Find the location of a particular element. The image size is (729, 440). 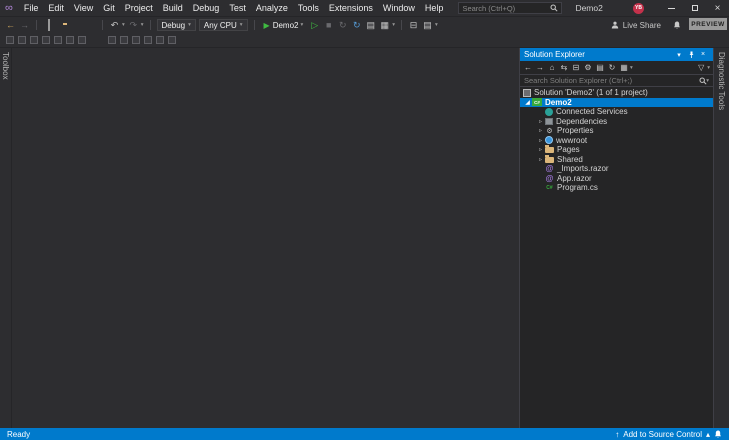

undo-dropdown-icon: ▾ is located at coordinates (123, 25).